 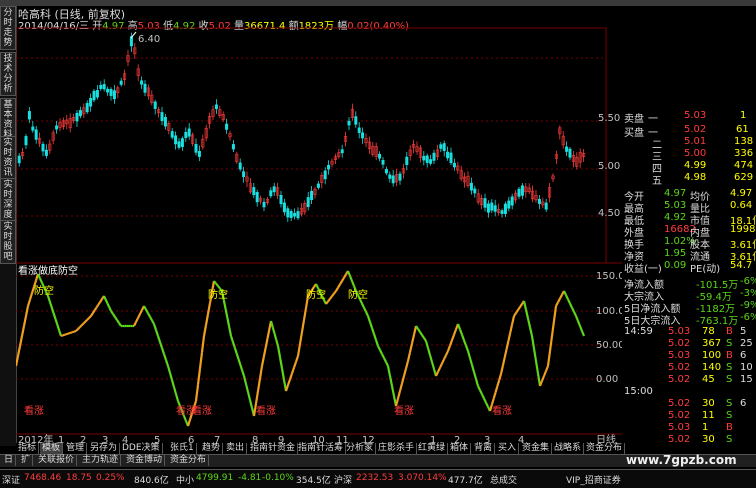 I want to click on stat-row-cell: 54.7, so click(x=741, y=265).